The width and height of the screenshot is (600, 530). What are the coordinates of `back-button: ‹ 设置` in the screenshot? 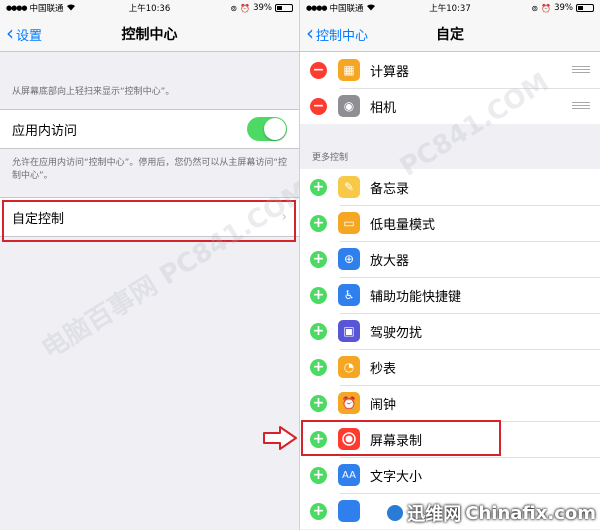 It's located at (24, 34).